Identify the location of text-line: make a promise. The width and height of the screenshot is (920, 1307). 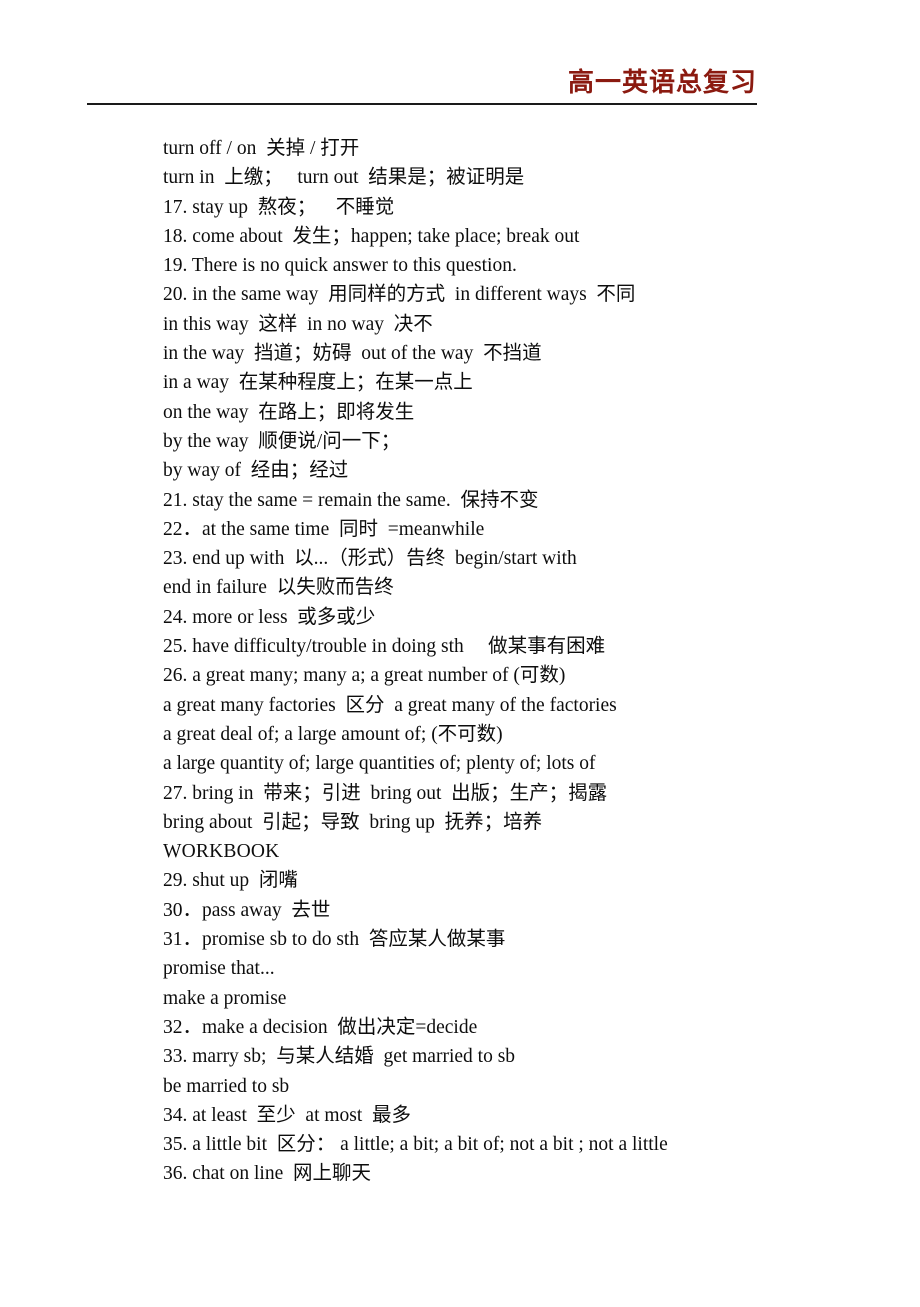
(225, 998).